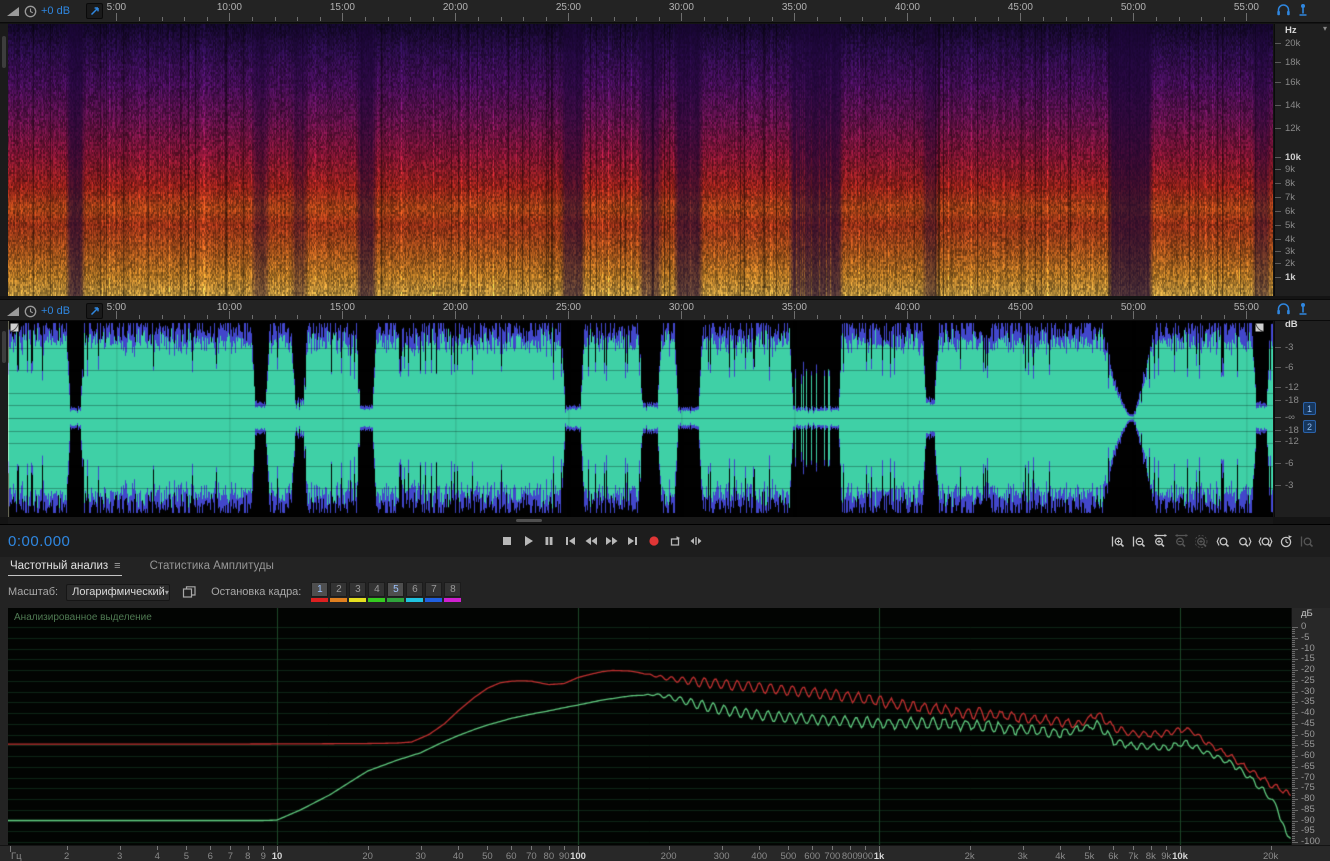 The height and width of the screenshot is (861, 1330). I want to click on zoom-in-right-selection-button, so click(1244, 541).